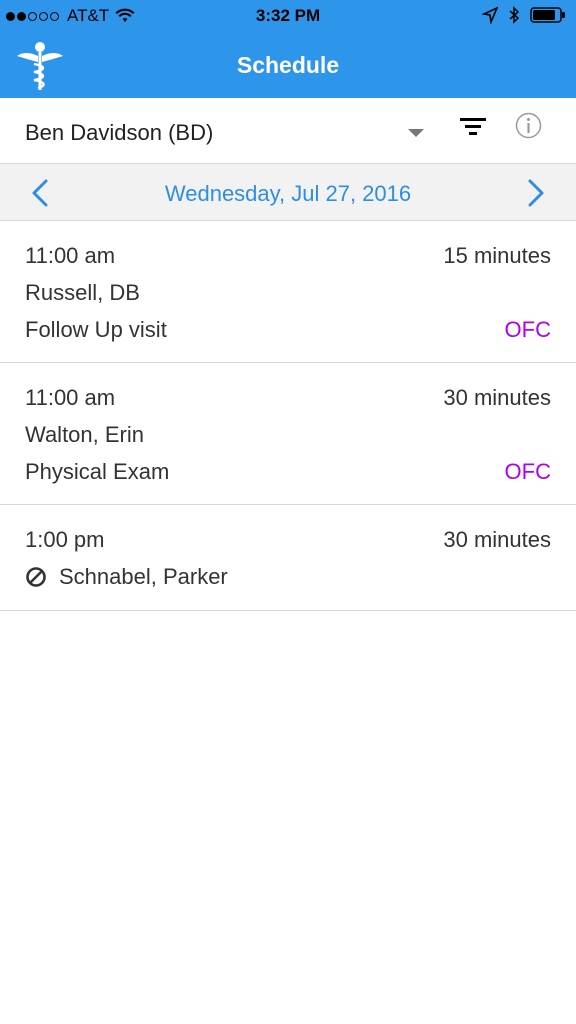  I want to click on provider-selector: Ben Davidson (BD), so click(288, 130).